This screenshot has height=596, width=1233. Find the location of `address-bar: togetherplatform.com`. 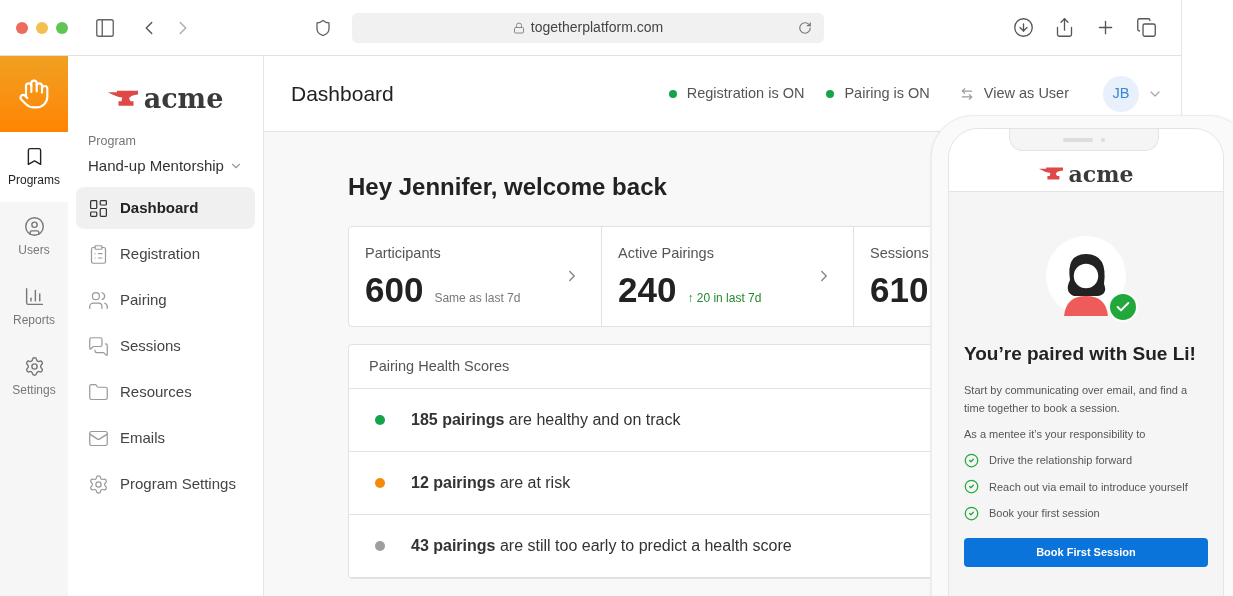

address-bar: togetherplatform.com is located at coordinates (588, 27).